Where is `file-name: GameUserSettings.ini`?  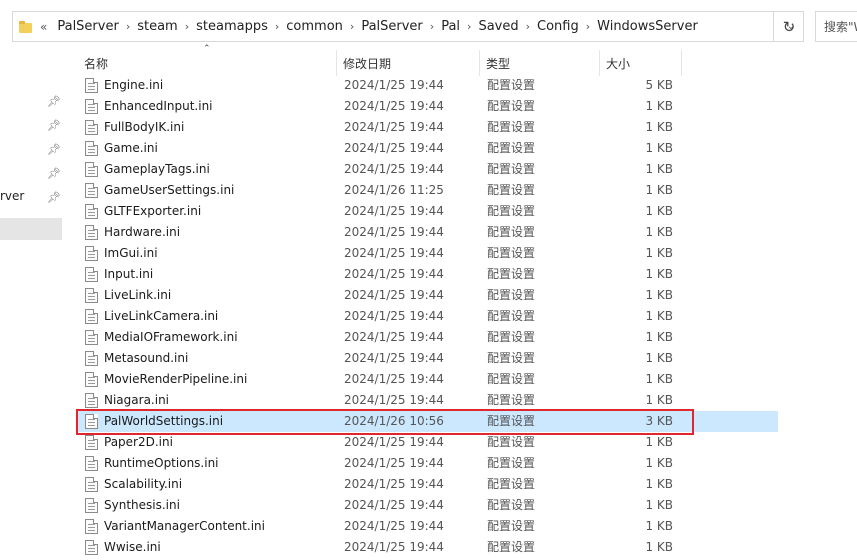 file-name: GameUserSettings.ini is located at coordinates (169, 190).